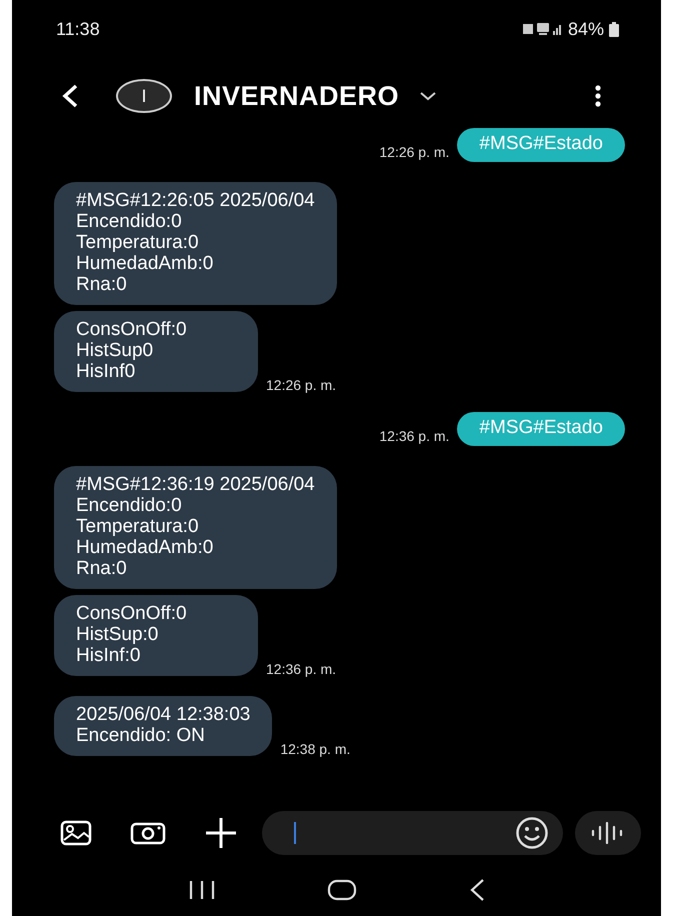  What do you see at coordinates (78, 29) in the screenshot?
I see `status-time: 11:38` at bounding box center [78, 29].